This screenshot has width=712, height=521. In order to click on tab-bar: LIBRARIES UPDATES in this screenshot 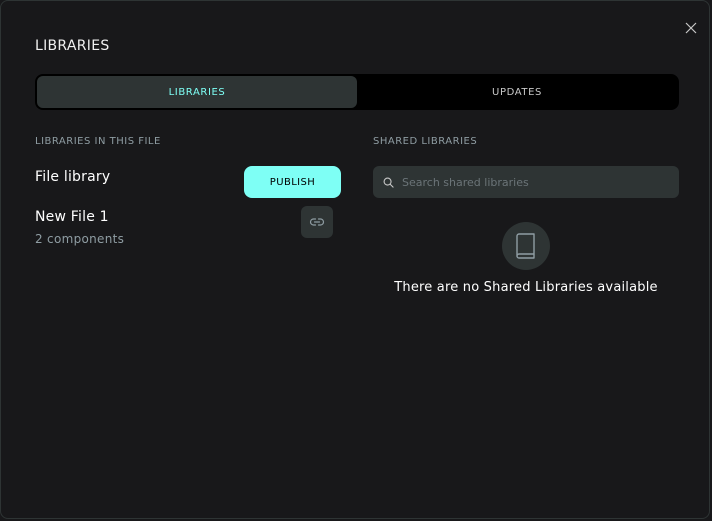, I will do `click(357, 92)`.